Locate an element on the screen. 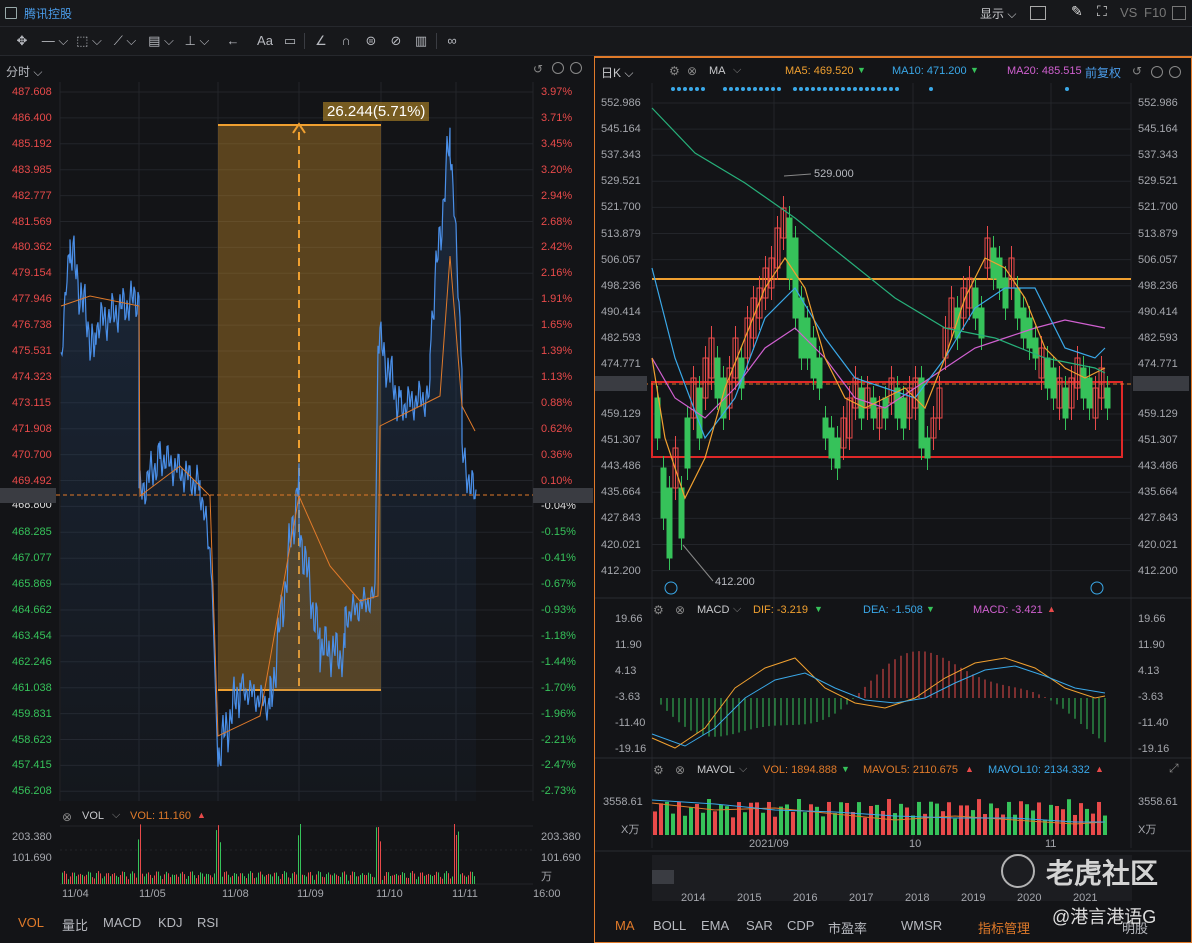 This screenshot has width=1192, height=943. fib-tool-icon: ▤ ⌵ is located at coordinates (161, 41).